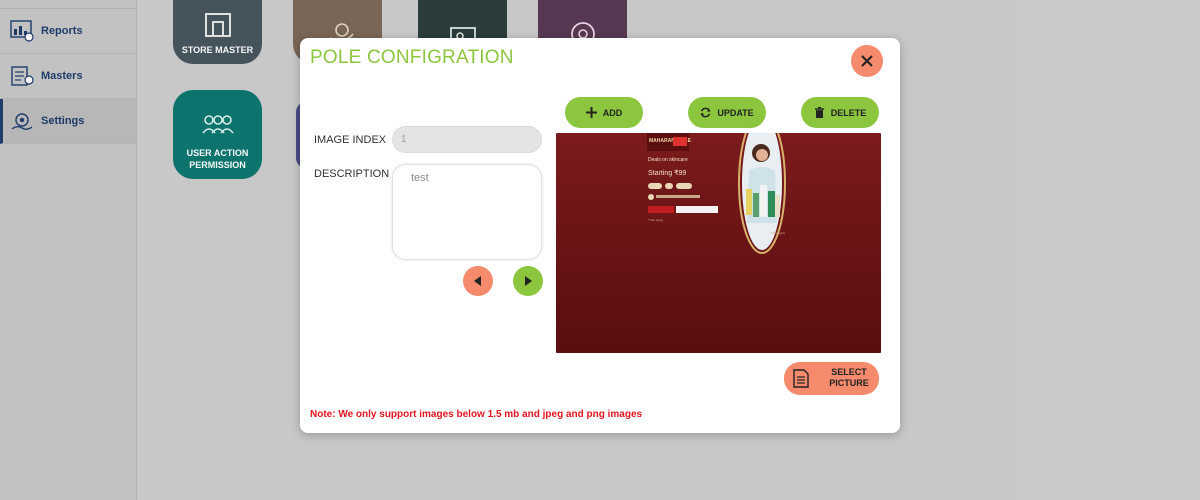  I want to click on previous-image-button, so click(478, 281).